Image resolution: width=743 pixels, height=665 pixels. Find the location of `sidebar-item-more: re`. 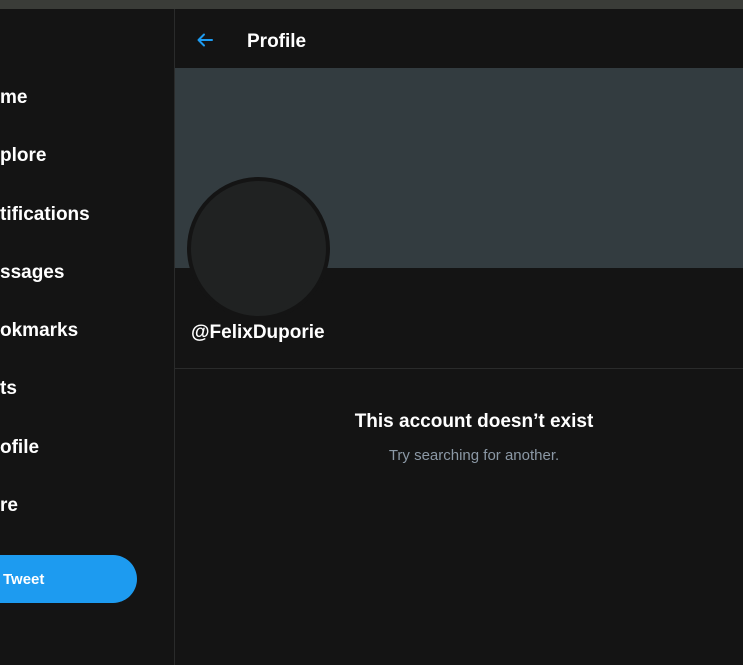

sidebar-item-more: re is located at coordinates (87, 506).